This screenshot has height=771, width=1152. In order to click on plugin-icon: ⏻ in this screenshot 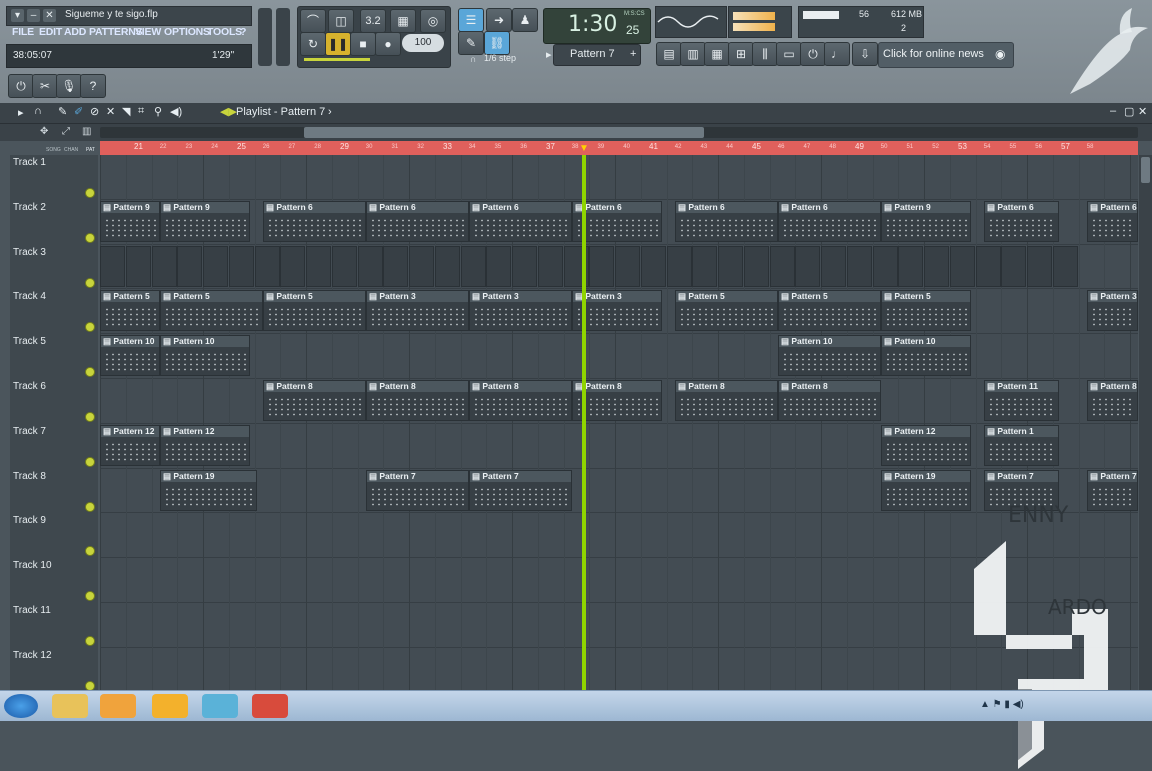, I will do `click(813, 54)`.